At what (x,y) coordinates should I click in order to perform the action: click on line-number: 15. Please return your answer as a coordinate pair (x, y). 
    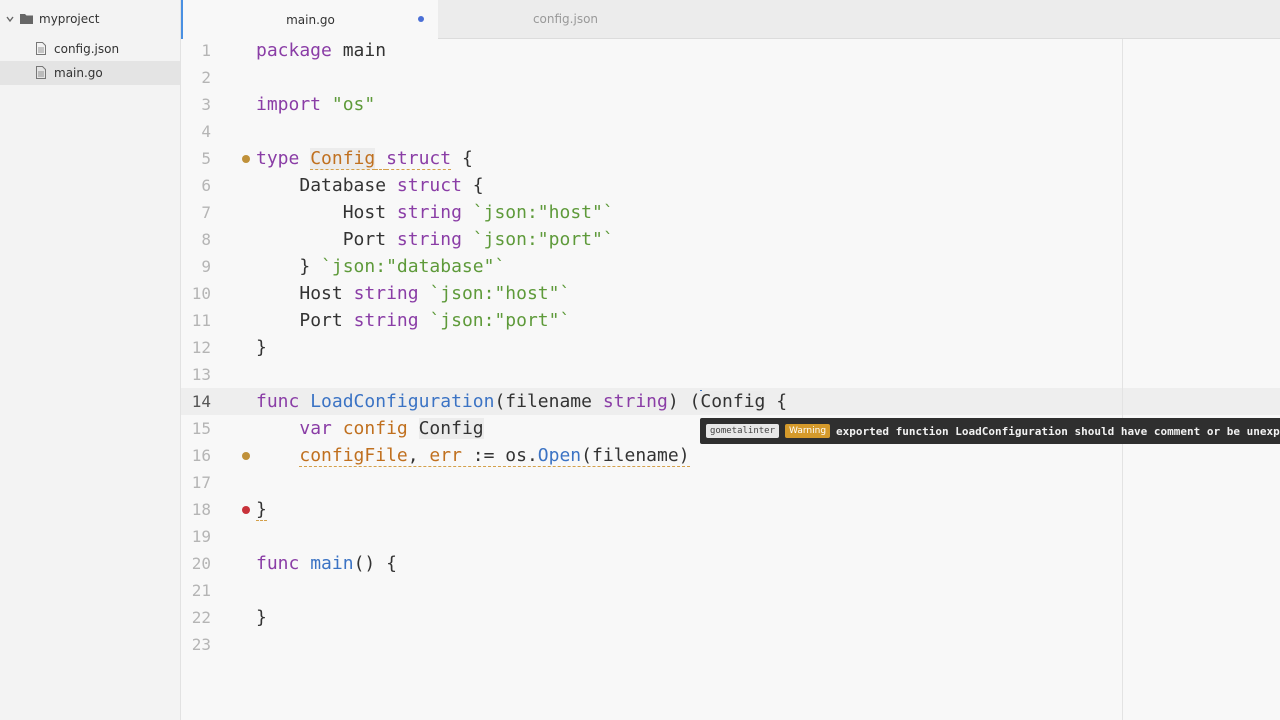
    Looking at the image, I should click on (201, 428).